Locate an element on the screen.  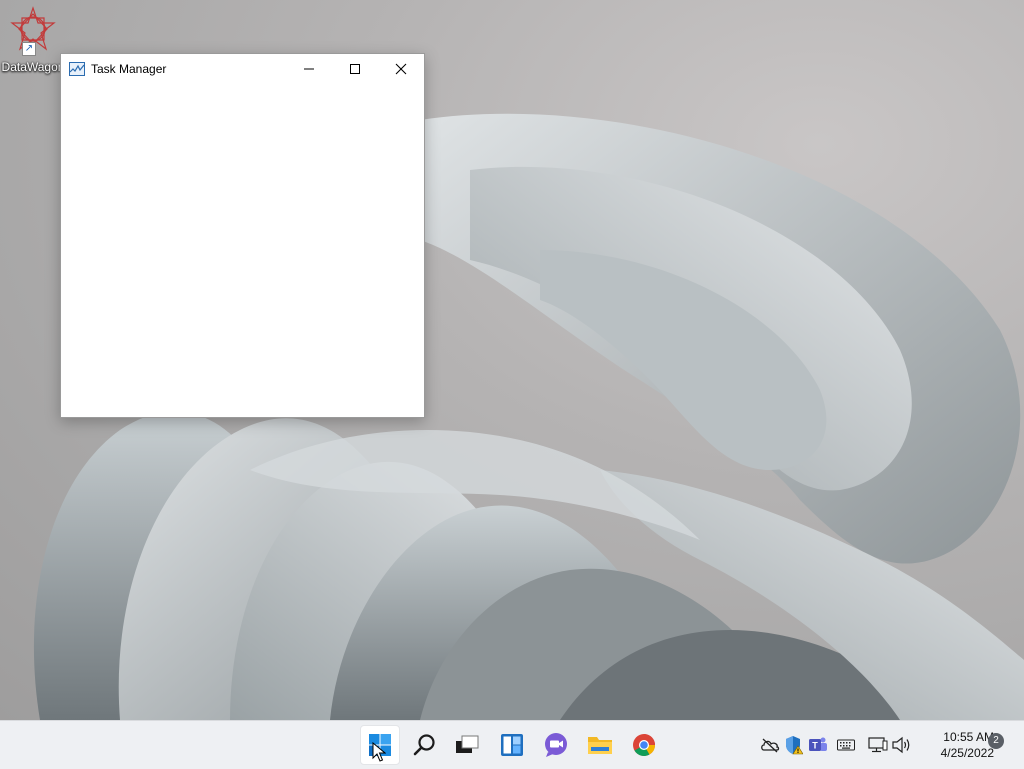
task-view-icon is located at coordinates (467, 744).